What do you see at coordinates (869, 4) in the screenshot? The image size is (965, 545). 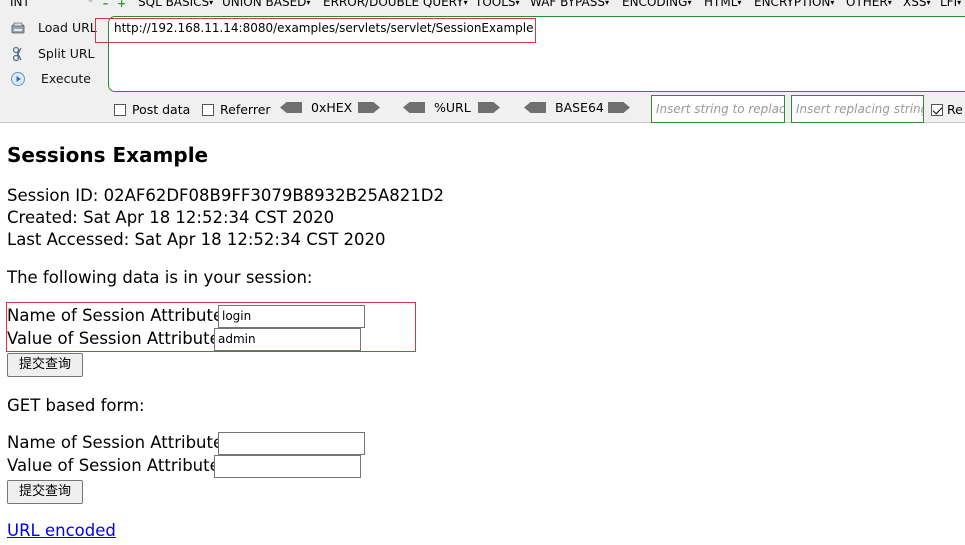 I see `menu-other: OTHER▾` at bounding box center [869, 4].